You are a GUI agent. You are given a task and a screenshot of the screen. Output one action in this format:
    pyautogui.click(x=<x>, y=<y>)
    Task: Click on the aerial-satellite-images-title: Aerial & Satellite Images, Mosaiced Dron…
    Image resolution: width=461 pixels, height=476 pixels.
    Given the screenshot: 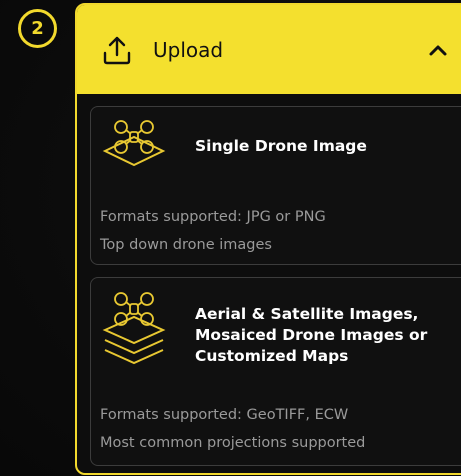 What is the action you would take?
    pyautogui.click(x=311, y=335)
    